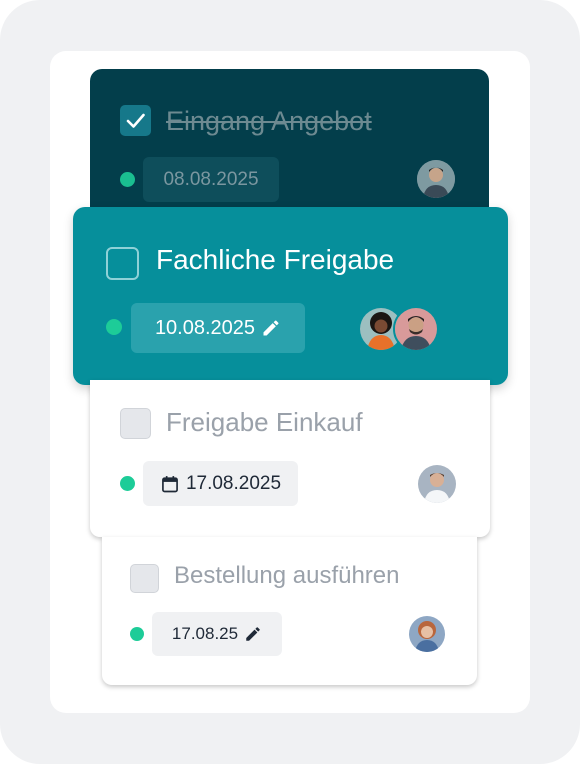 Image resolution: width=580 pixels, height=764 pixels. I want to click on due-date: 17.08.2025, so click(233, 483).